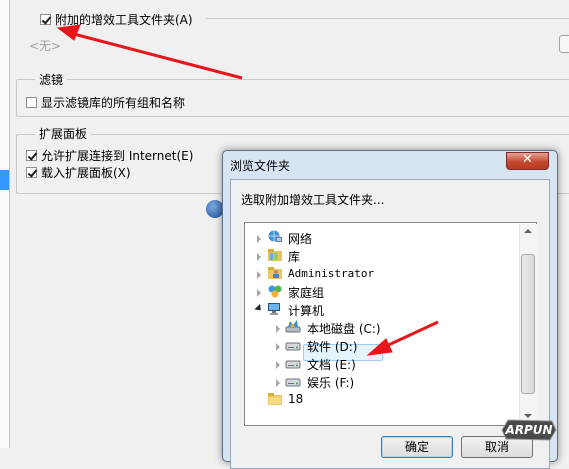  I want to click on watermark-text: ARPUN, so click(528, 430).